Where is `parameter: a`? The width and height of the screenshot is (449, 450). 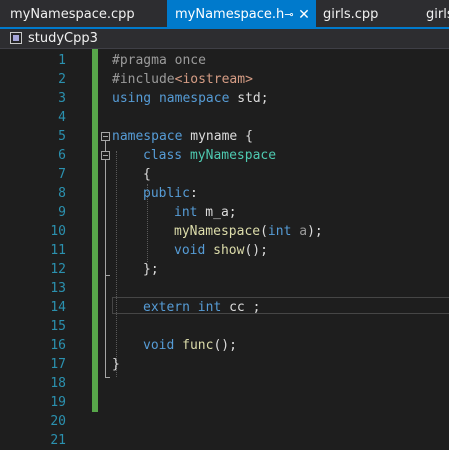 parameter: a is located at coordinates (303, 231).